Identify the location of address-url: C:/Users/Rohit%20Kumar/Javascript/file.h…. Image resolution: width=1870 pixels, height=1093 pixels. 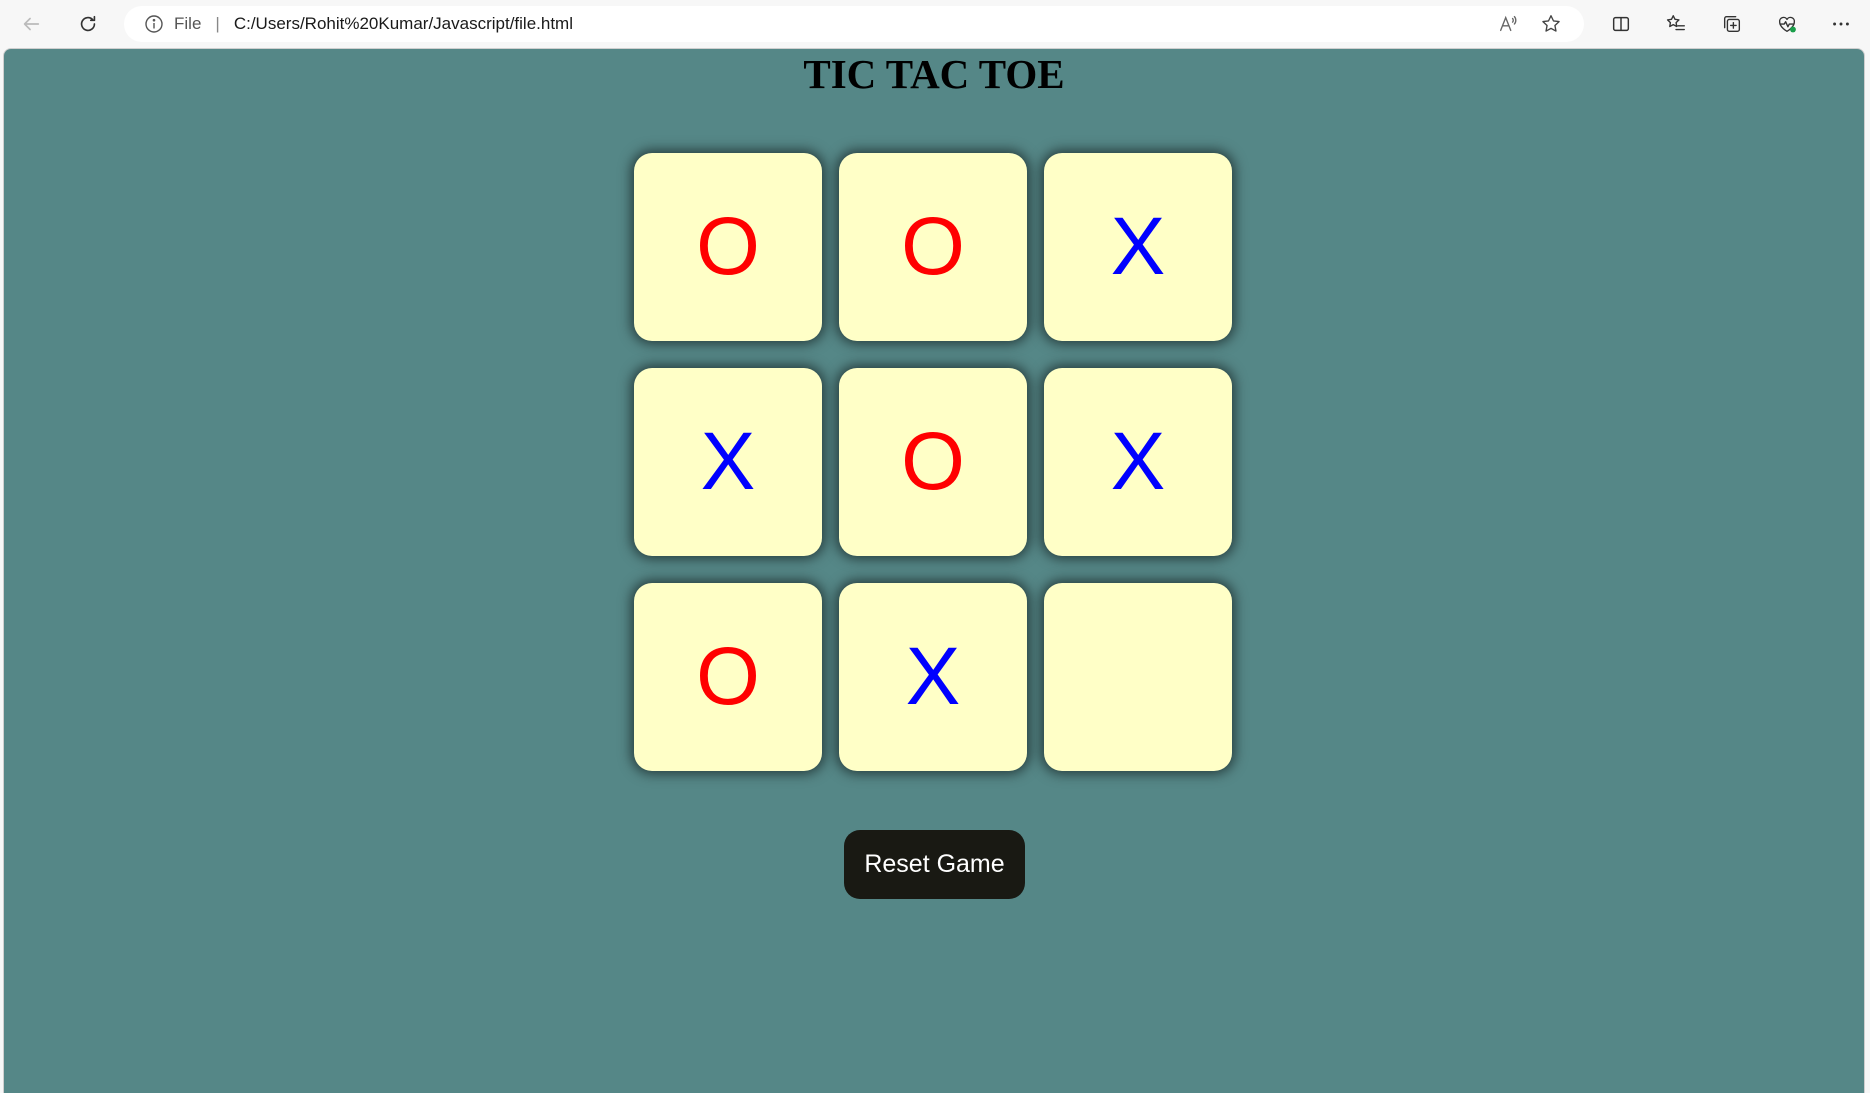
(403, 24).